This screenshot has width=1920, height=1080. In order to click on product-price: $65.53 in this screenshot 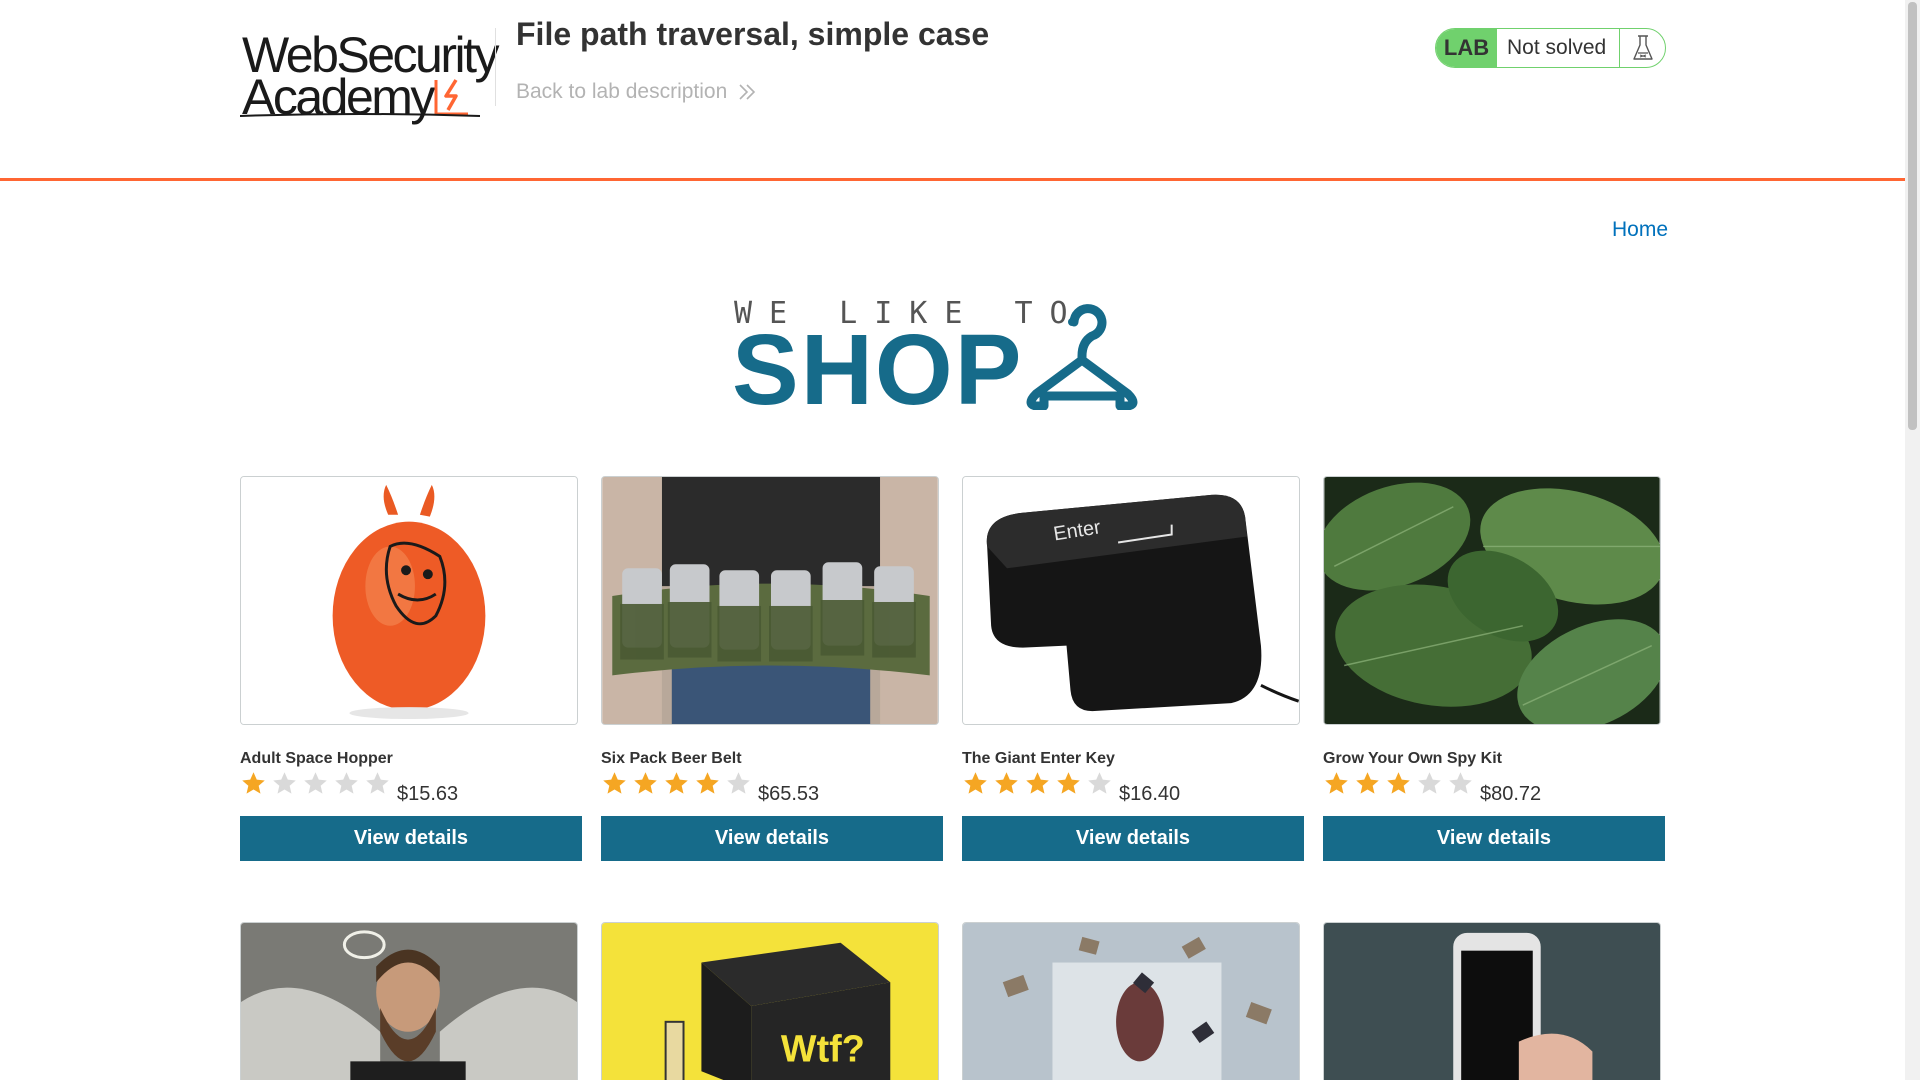, I will do `click(789, 794)`.